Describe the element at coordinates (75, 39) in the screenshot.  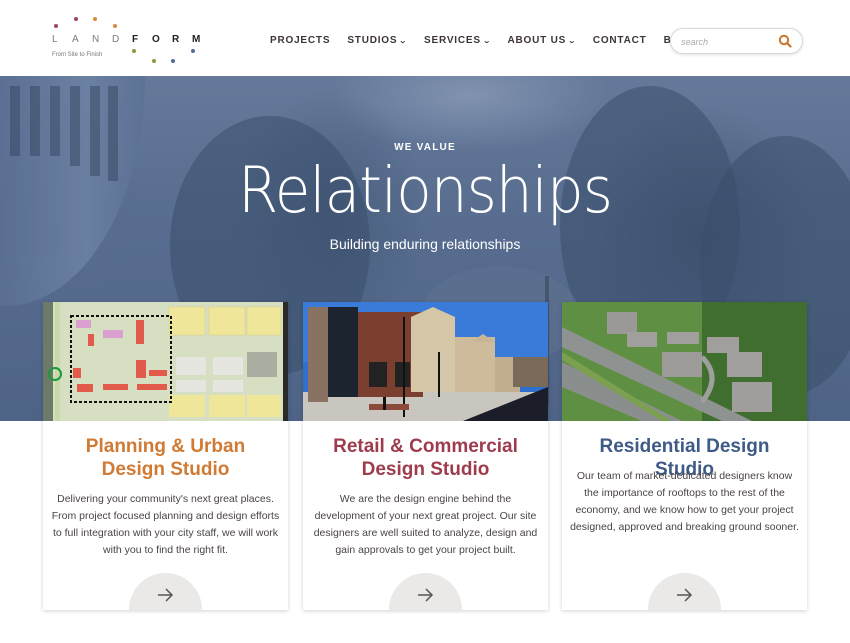
I see `logo-letter: A` at that location.